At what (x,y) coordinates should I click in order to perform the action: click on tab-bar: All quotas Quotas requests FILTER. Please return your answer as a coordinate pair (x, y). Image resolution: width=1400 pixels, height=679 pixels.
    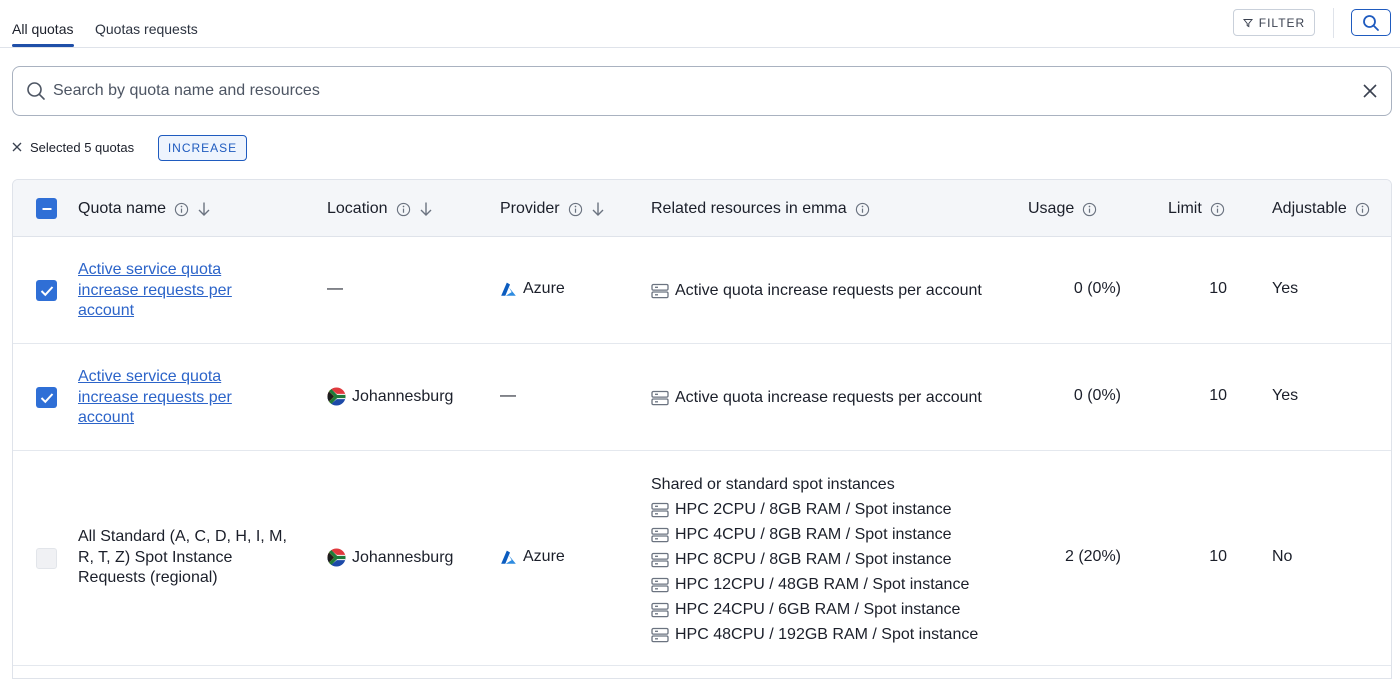
    Looking at the image, I should click on (700, 24).